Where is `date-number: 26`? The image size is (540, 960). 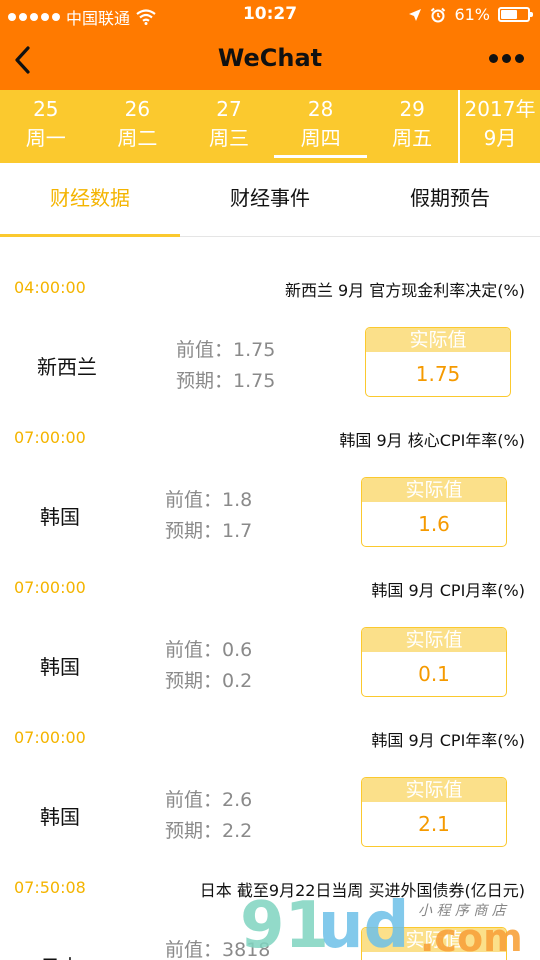 date-number: 26 is located at coordinates (137, 109).